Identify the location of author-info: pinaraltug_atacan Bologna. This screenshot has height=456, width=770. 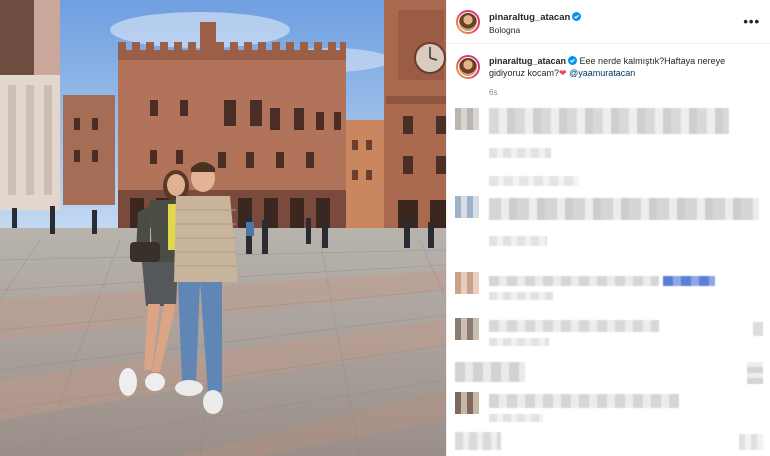
(616, 21).